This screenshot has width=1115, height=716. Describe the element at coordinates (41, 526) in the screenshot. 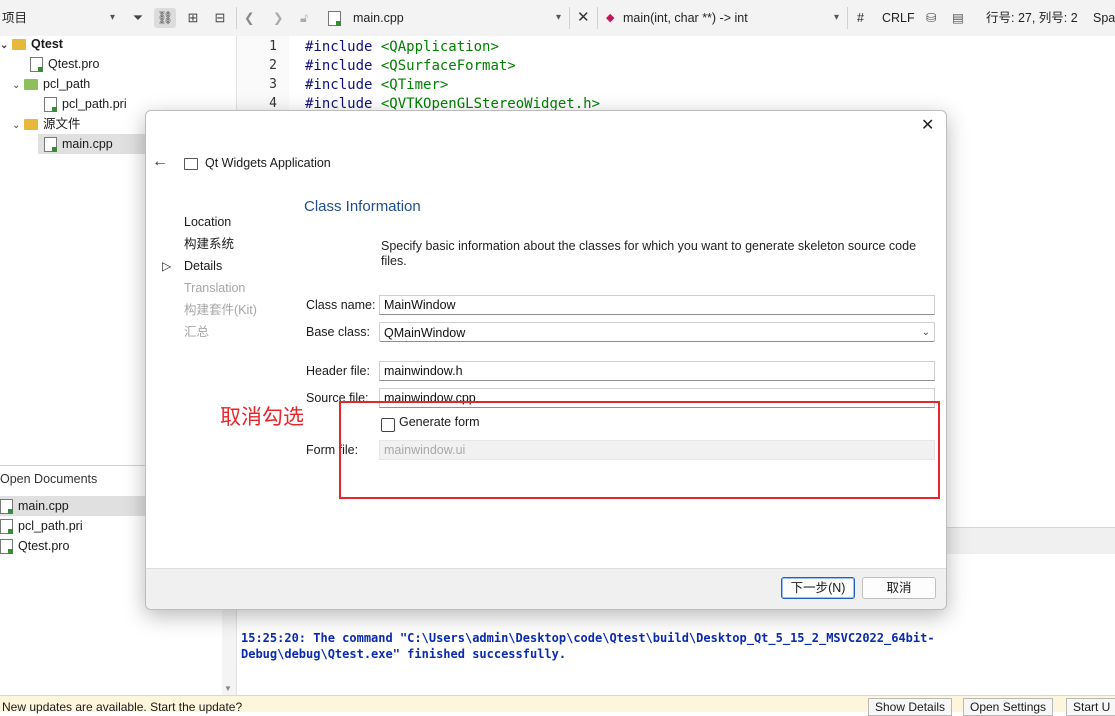

I see `open-document-item: pcl_path.pri` at that location.